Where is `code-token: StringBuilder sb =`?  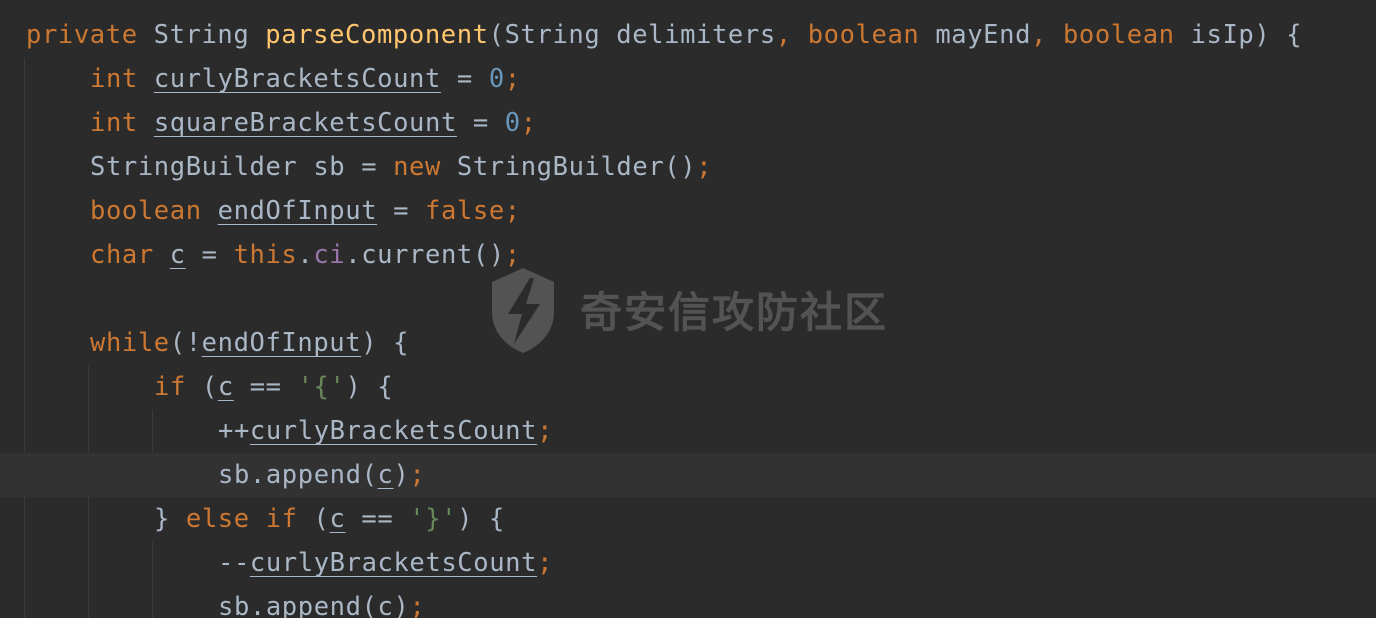
code-token: StringBuilder sb = is located at coordinates (242, 167).